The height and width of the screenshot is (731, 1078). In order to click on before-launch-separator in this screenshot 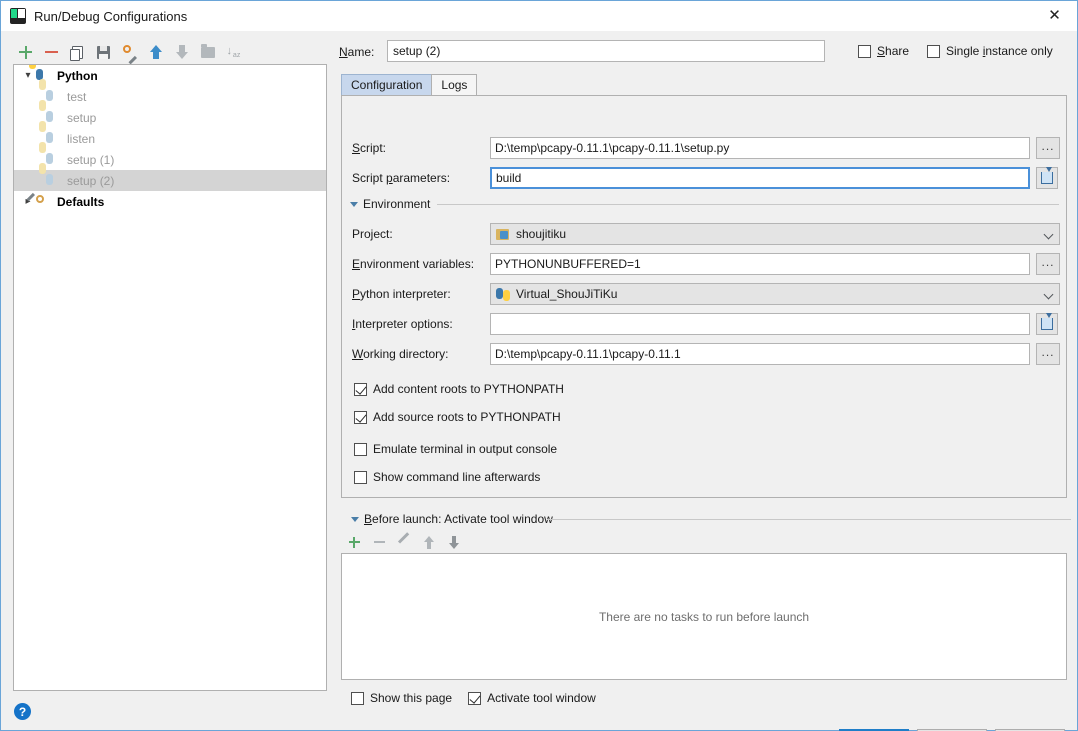, I will do `click(809, 519)`.